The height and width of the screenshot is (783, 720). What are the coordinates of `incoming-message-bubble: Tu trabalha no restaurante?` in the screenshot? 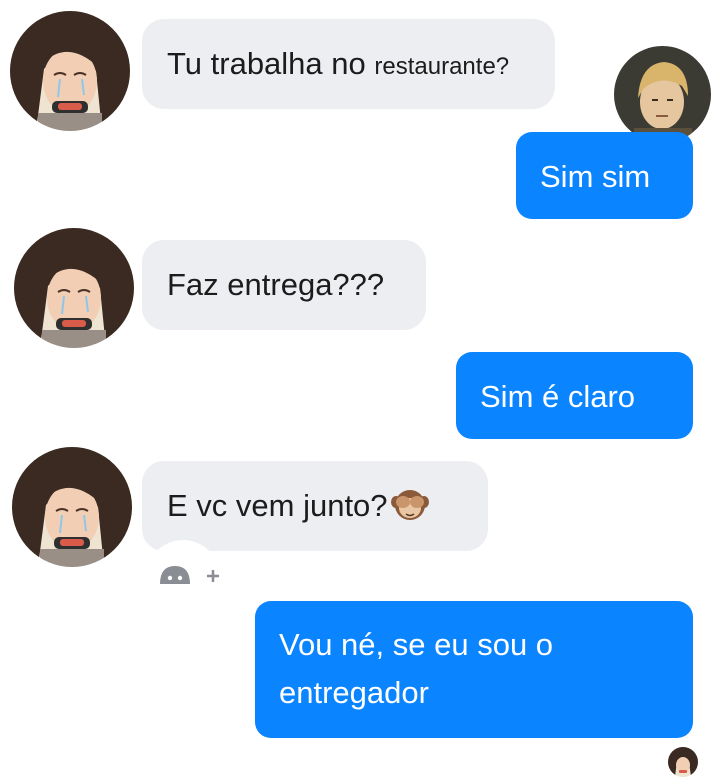 It's located at (348, 64).